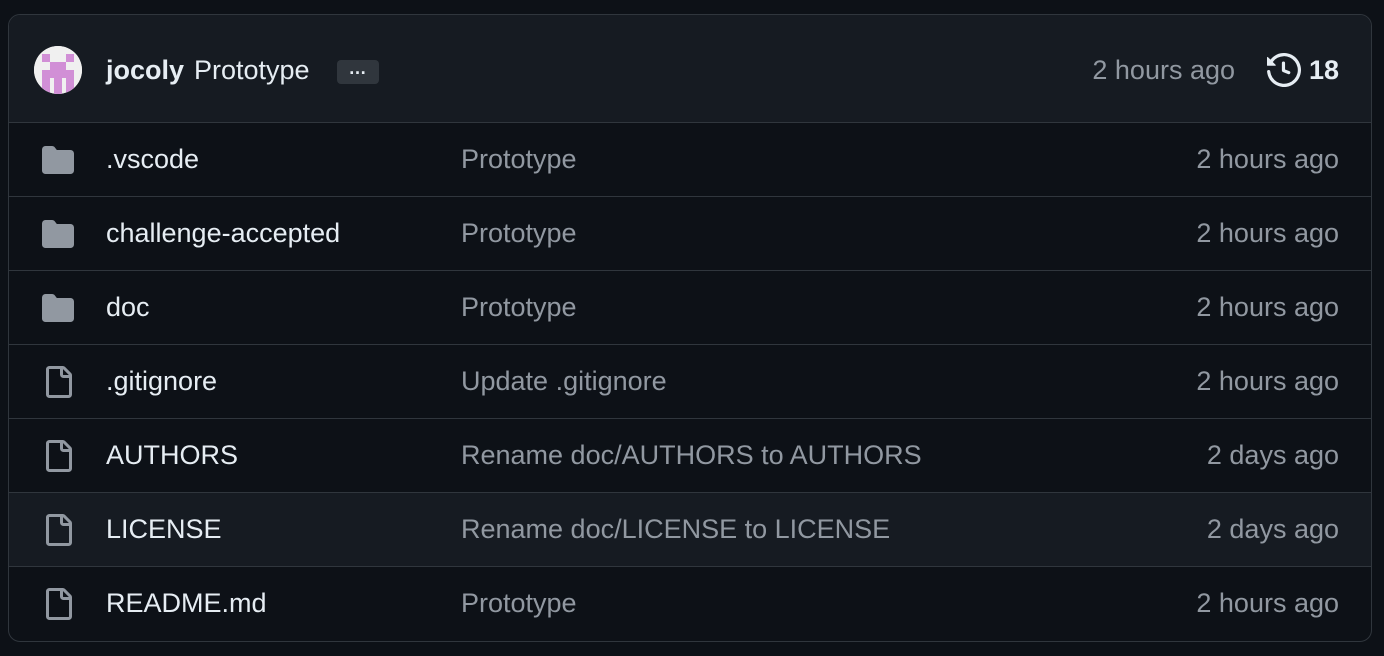  What do you see at coordinates (164, 529) in the screenshot?
I see `file-name: LICENSE` at bounding box center [164, 529].